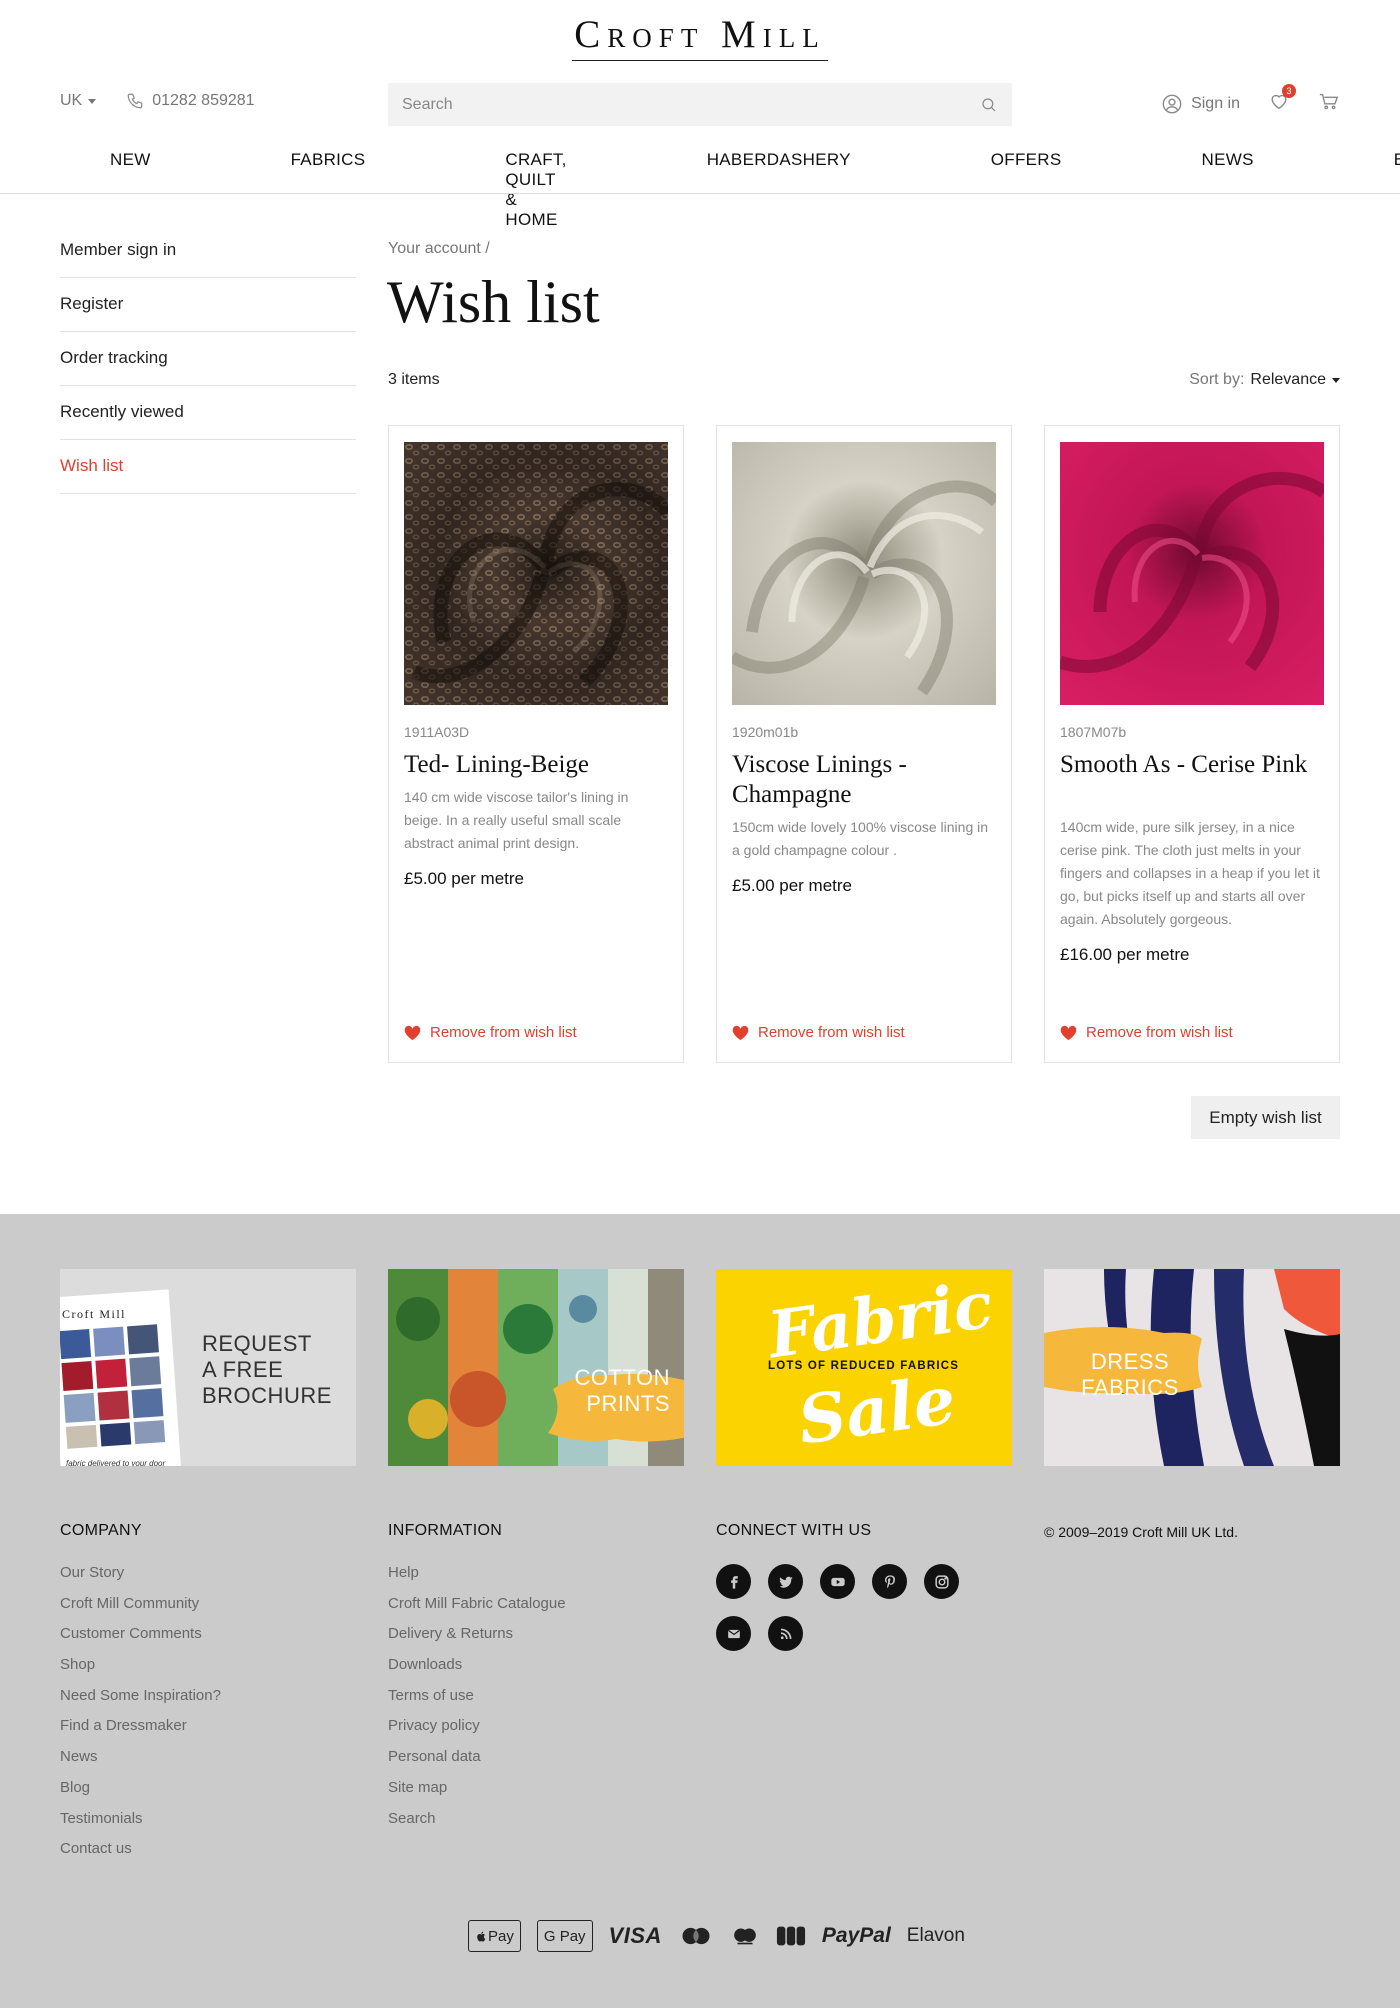  What do you see at coordinates (477, 1794) in the screenshot?
I see `footer-link: Site map` at bounding box center [477, 1794].